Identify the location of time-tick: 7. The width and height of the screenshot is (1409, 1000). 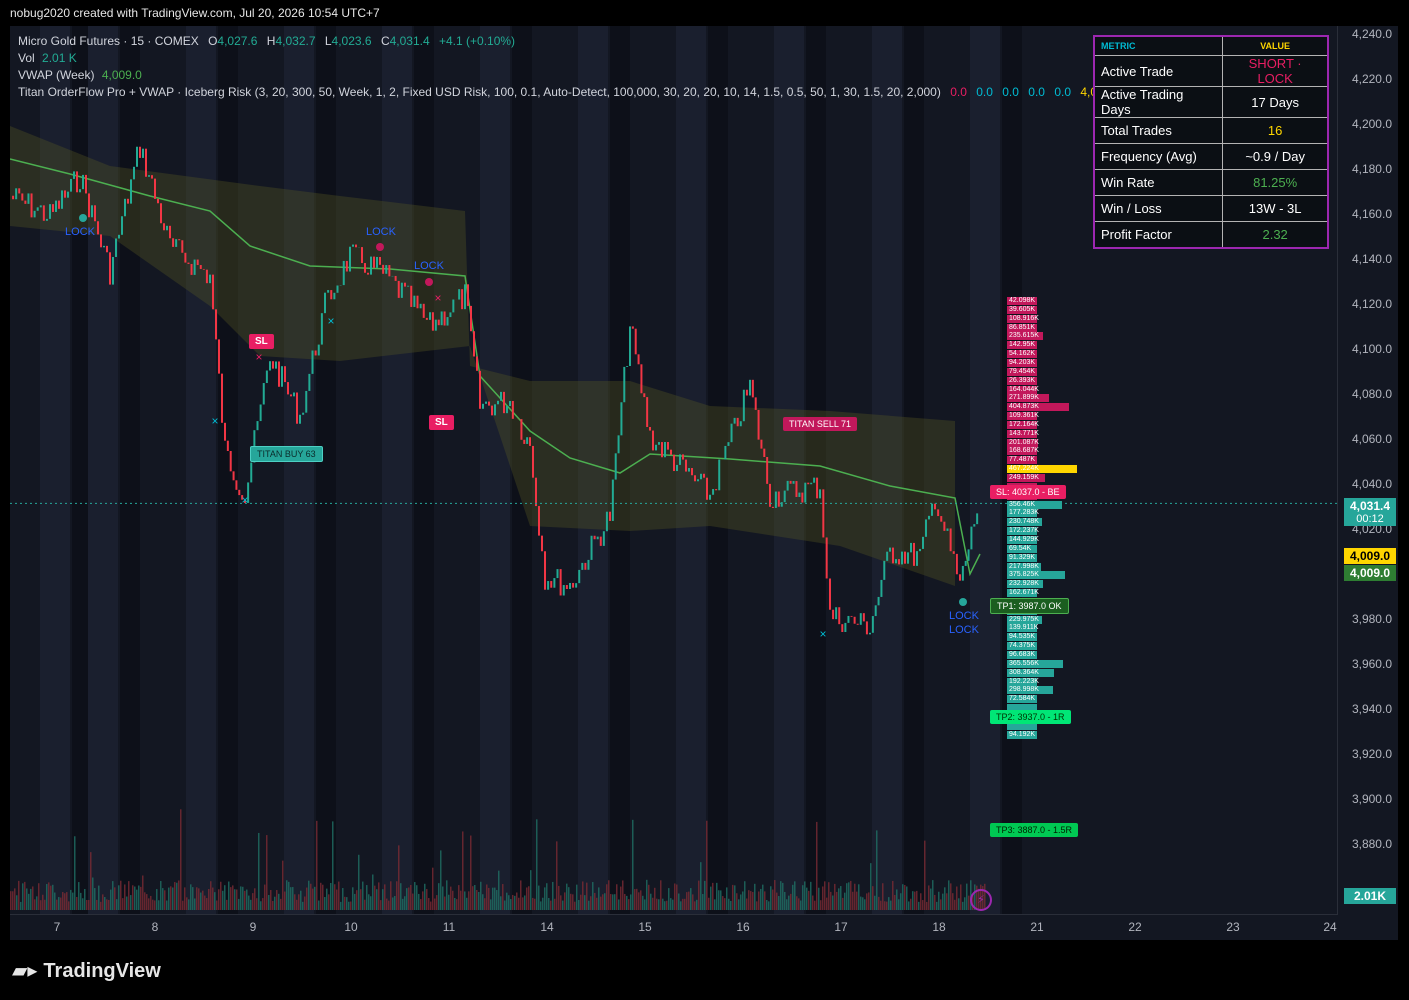
(57, 927).